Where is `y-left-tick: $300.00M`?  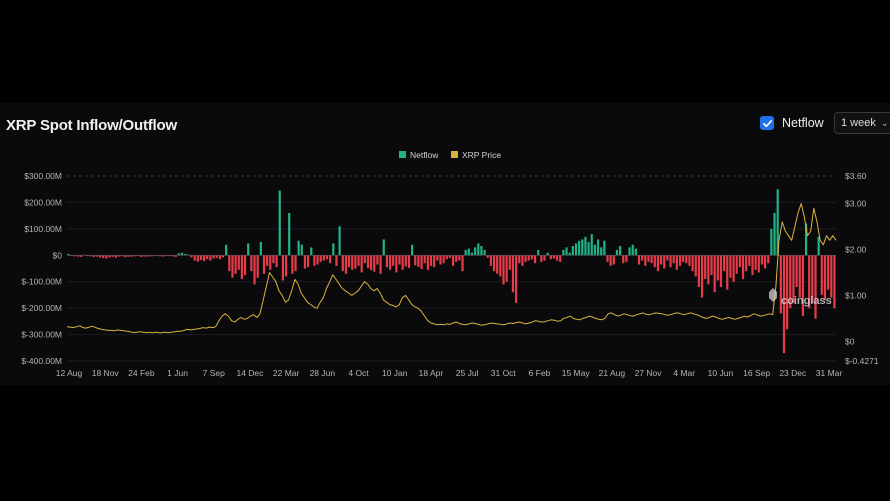 y-left-tick: $300.00M is located at coordinates (43, 176).